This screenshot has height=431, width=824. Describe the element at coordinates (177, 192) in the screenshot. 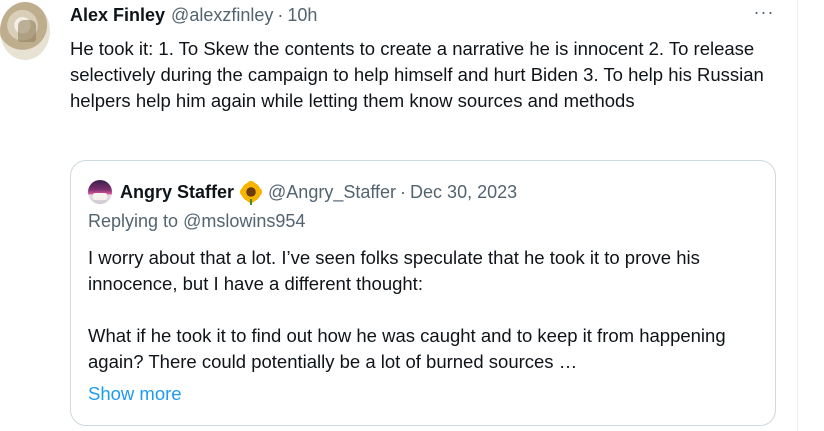

I see `quoted-author-name: Angry Staffer` at that location.